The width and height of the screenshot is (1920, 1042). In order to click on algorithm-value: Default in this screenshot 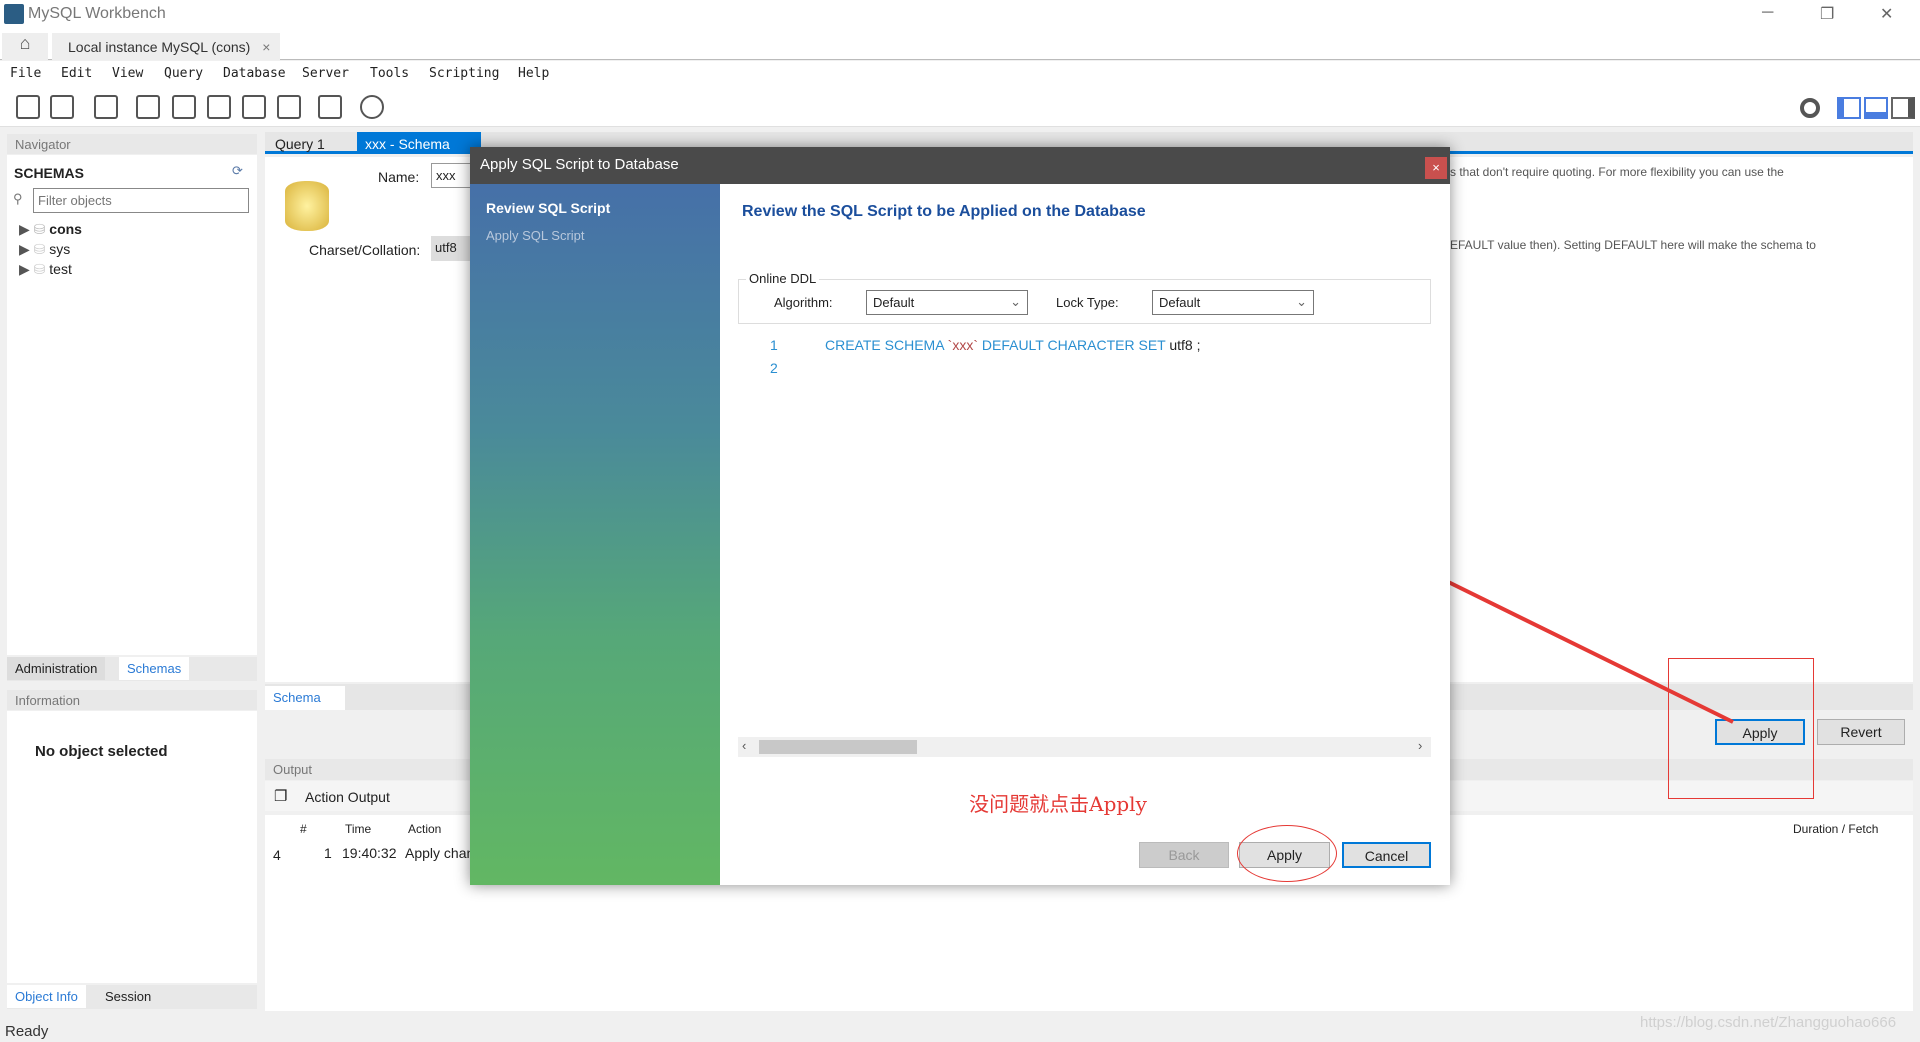, I will do `click(894, 302)`.